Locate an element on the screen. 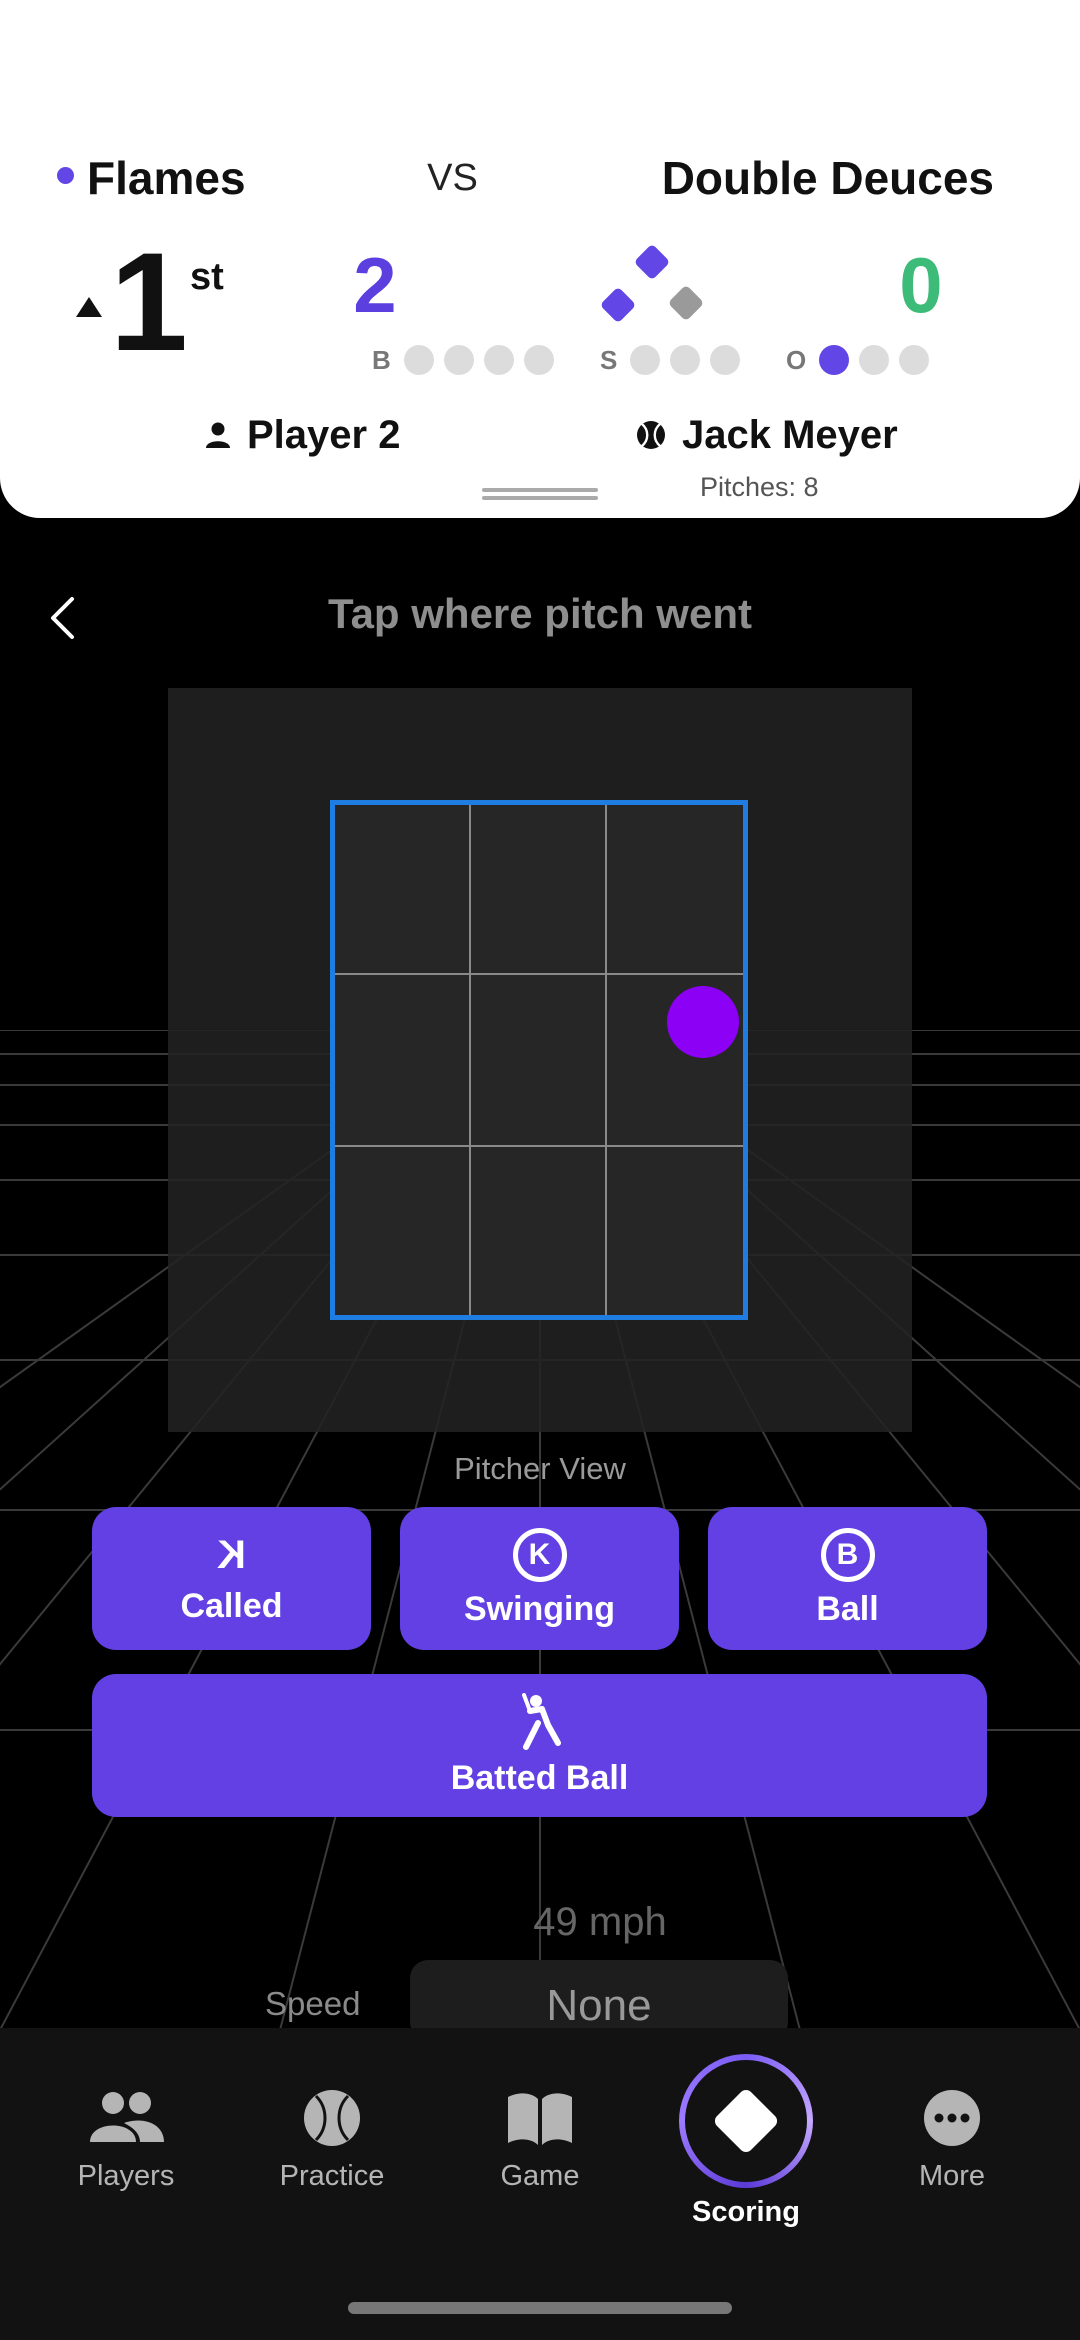  tab-game-label: Game is located at coordinates (540, 2176).